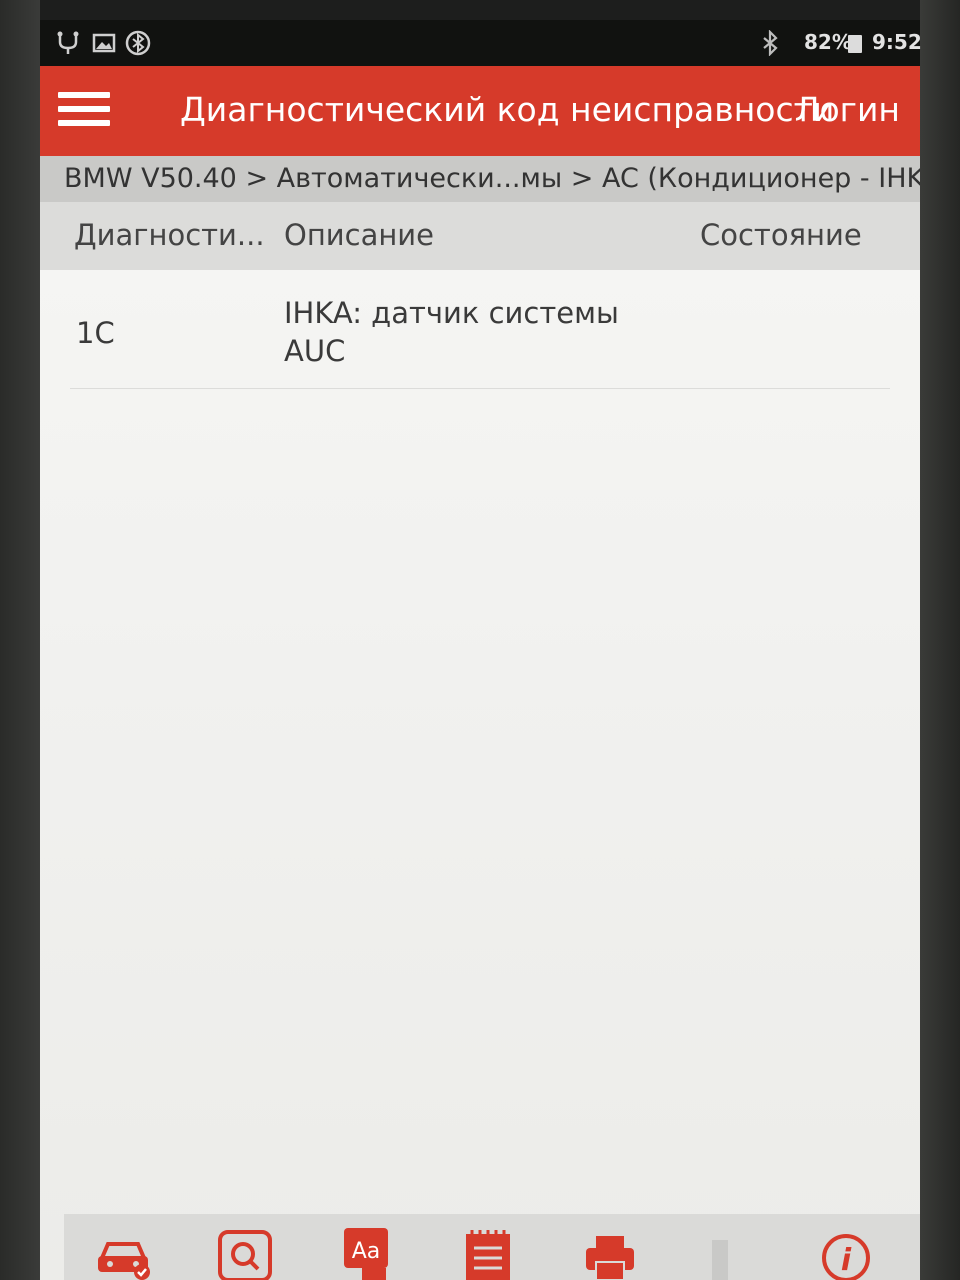  Describe the element at coordinates (138, 43) in the screenshot. I see `bluetooth-circle-icon` at that location.